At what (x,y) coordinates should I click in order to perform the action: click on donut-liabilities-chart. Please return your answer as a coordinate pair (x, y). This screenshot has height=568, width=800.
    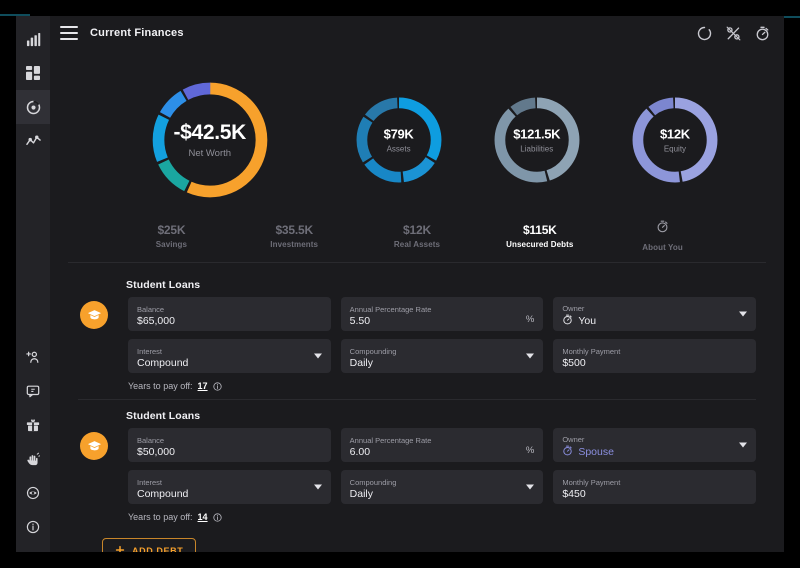
    Looking at the image, I should click on (537, 140).